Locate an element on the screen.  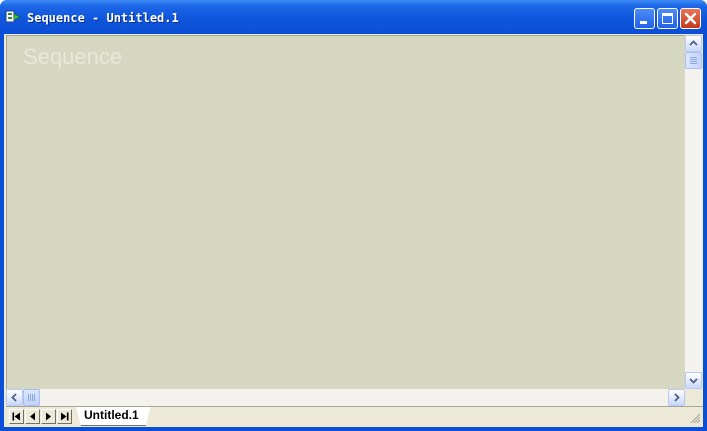
chevron-right-icon is located at coordinates (677, 397).